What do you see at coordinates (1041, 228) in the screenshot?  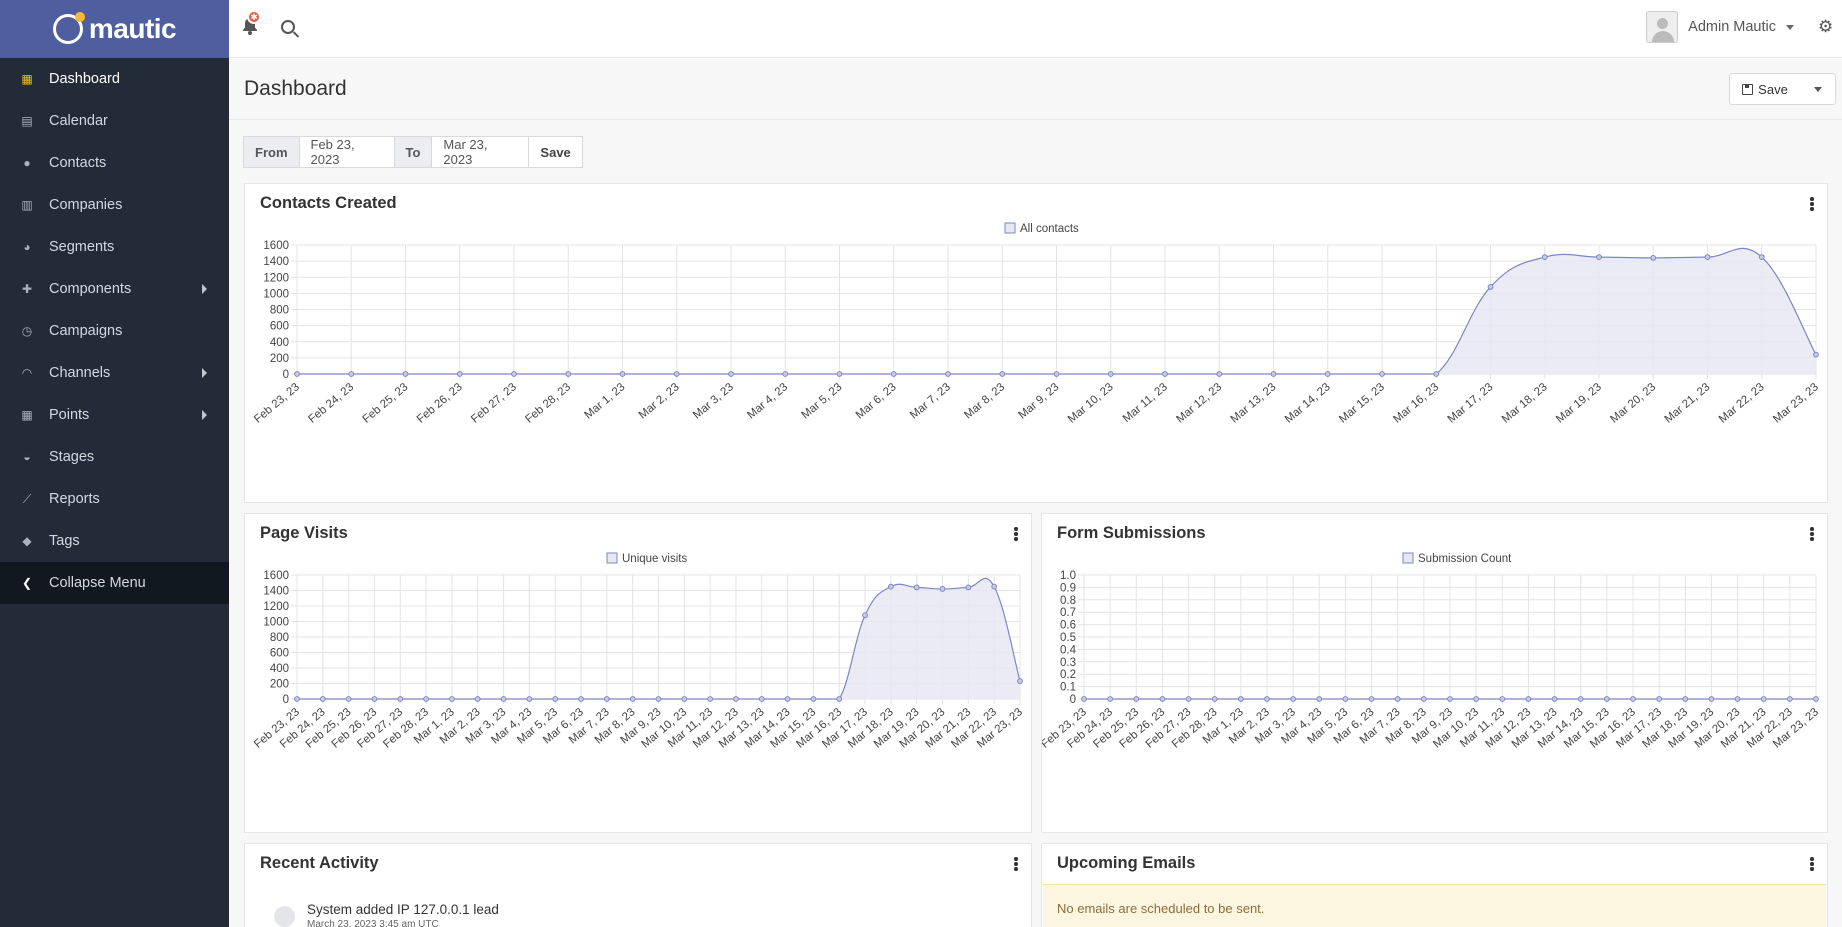 I see `chart-legend: All contacts` at bounding box center [1041, 228].